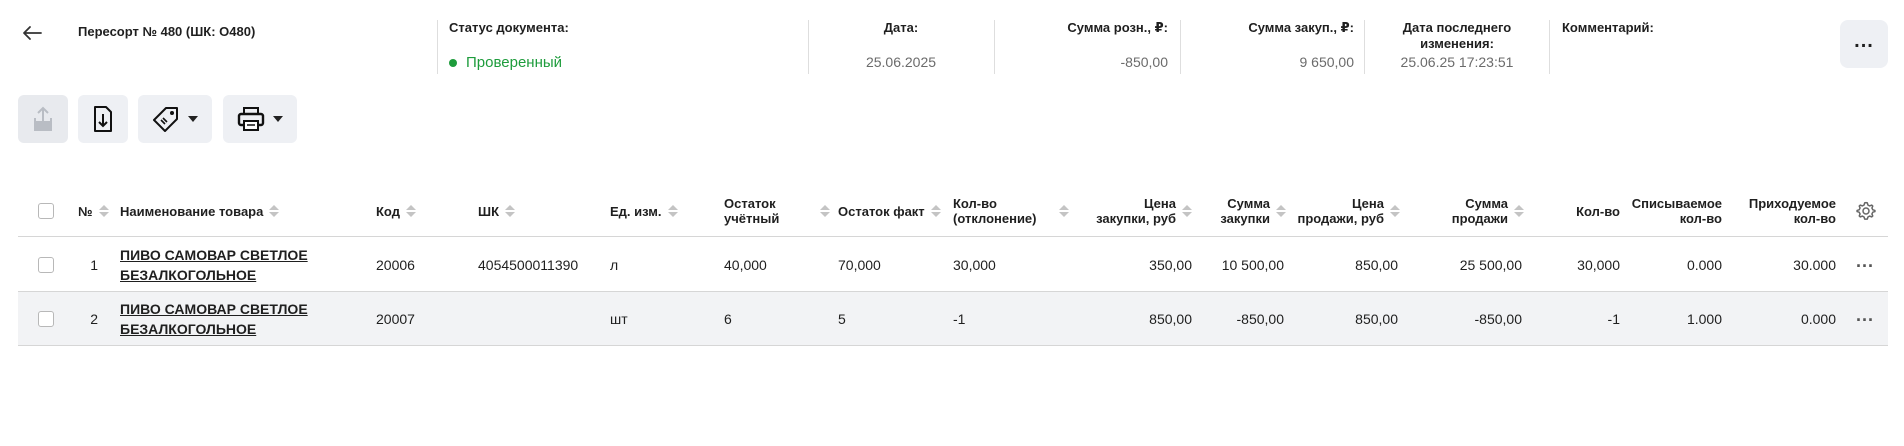 This screenshot has width=1904, height=446. Describe the element at coordinates (1498, 319) in the screenshot. I see `cell-sum-sell: -850,00` at that location.